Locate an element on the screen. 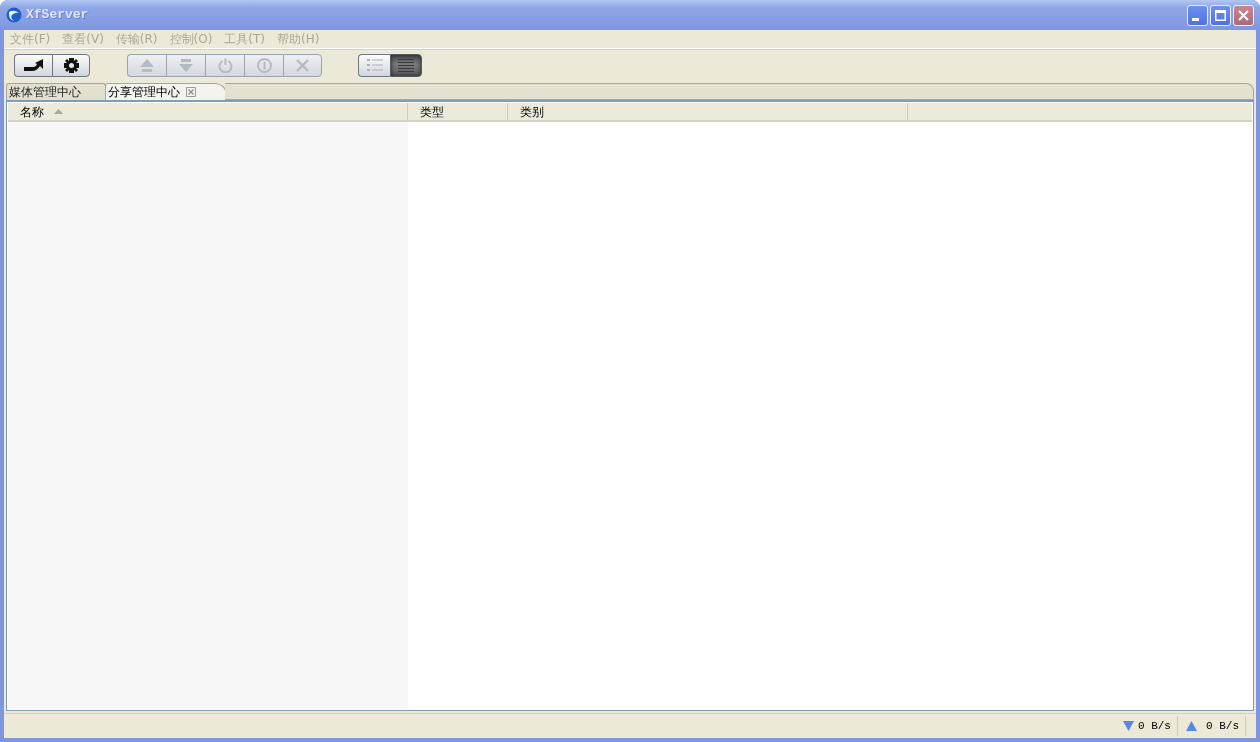 This screenshot has width=1260, height=742. upload-rate: 0 B/s is located at coordinates (1222, 726).